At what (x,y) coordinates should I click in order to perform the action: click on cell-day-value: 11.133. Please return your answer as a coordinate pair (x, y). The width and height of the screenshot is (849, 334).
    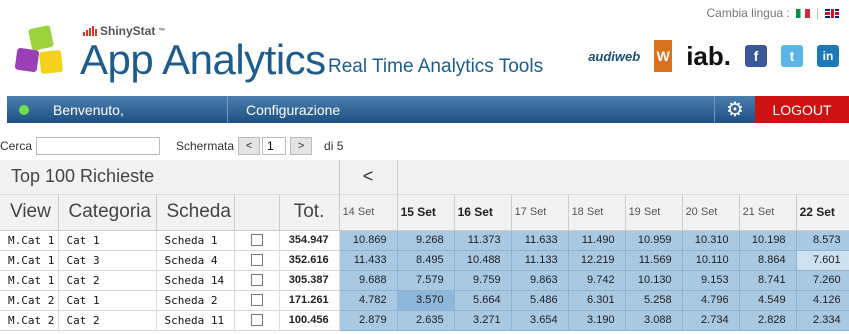
    Looking at the image, I should click on (540, 260).